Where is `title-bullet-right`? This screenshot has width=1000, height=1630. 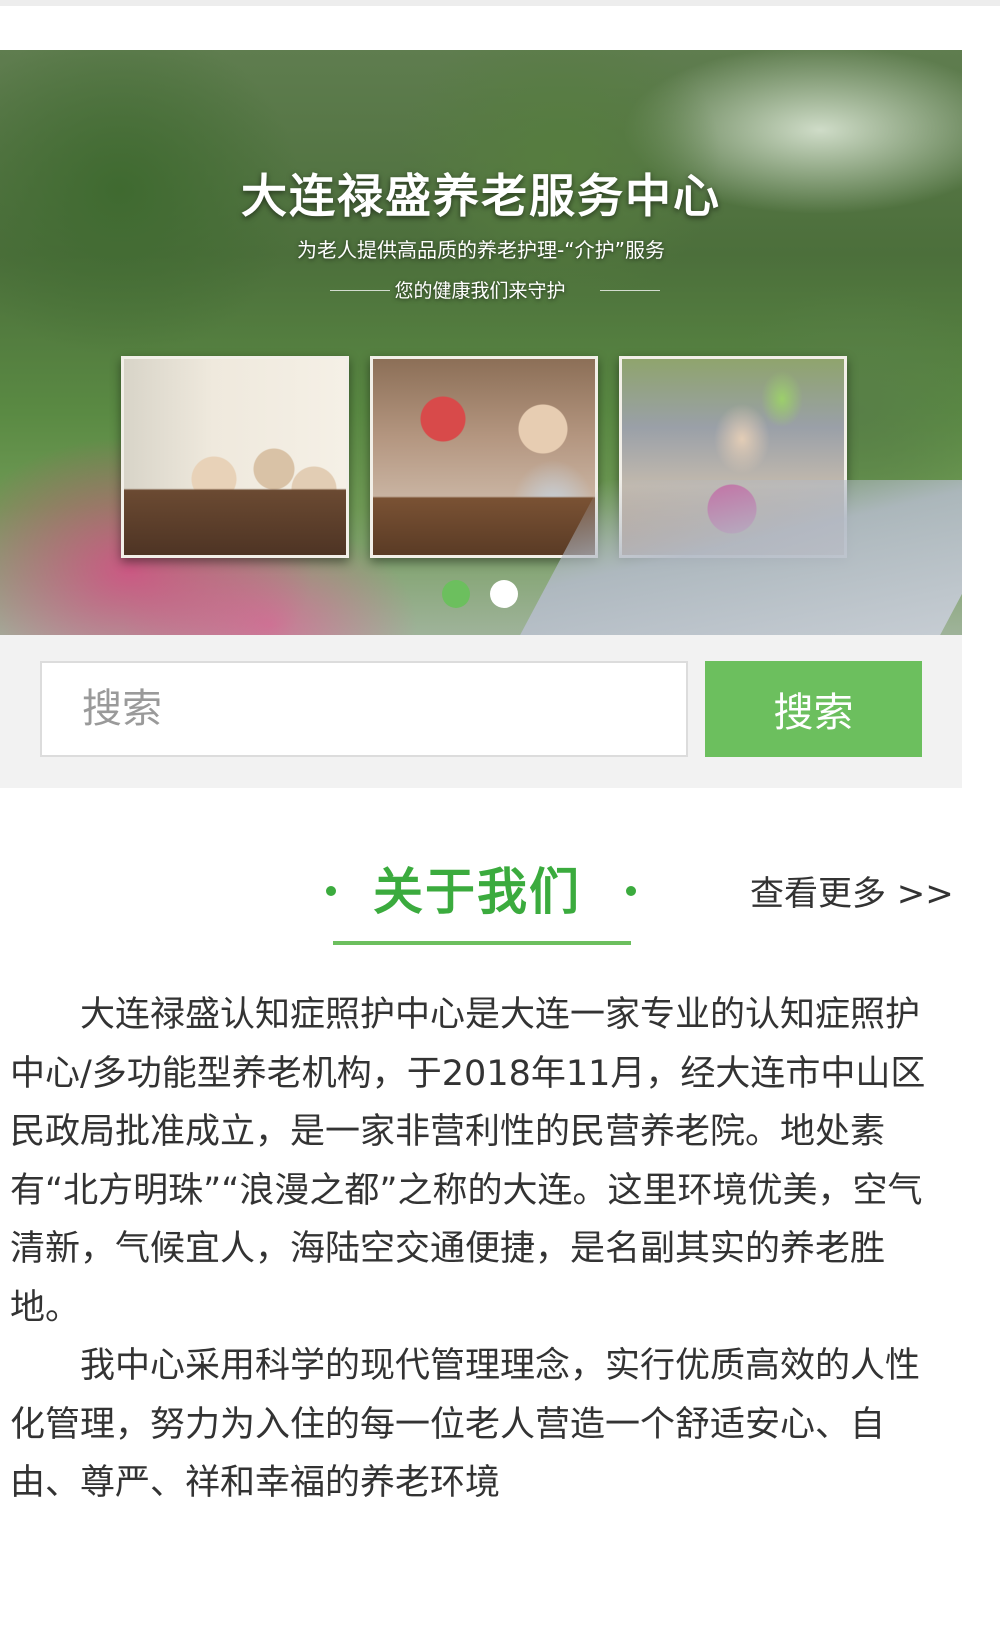 title-bullet-right is located at coordinates (631, 891).